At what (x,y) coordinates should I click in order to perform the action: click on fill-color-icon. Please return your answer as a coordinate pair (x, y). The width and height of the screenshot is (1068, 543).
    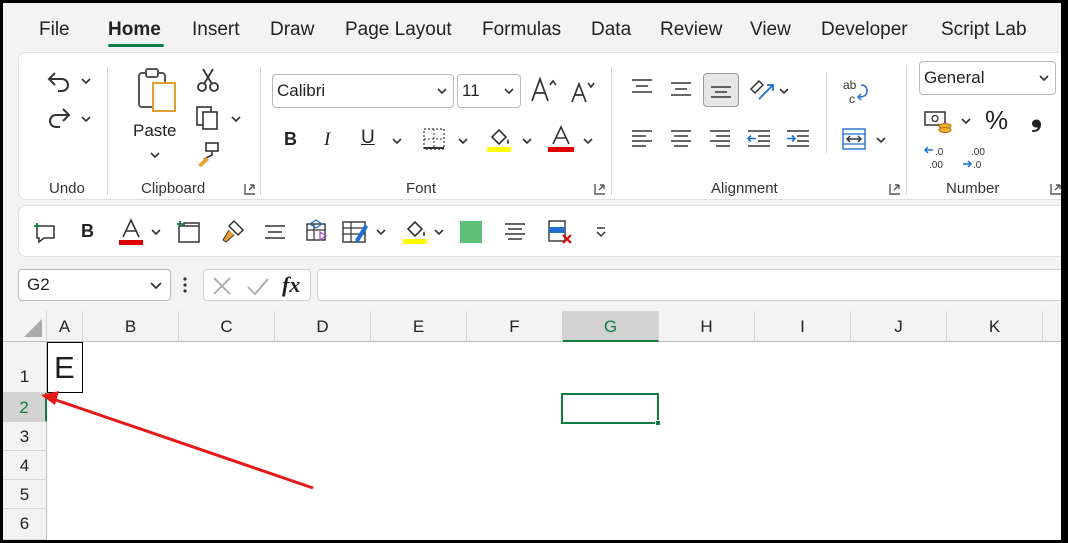
    Looking at the image, I should click on (500, 139).